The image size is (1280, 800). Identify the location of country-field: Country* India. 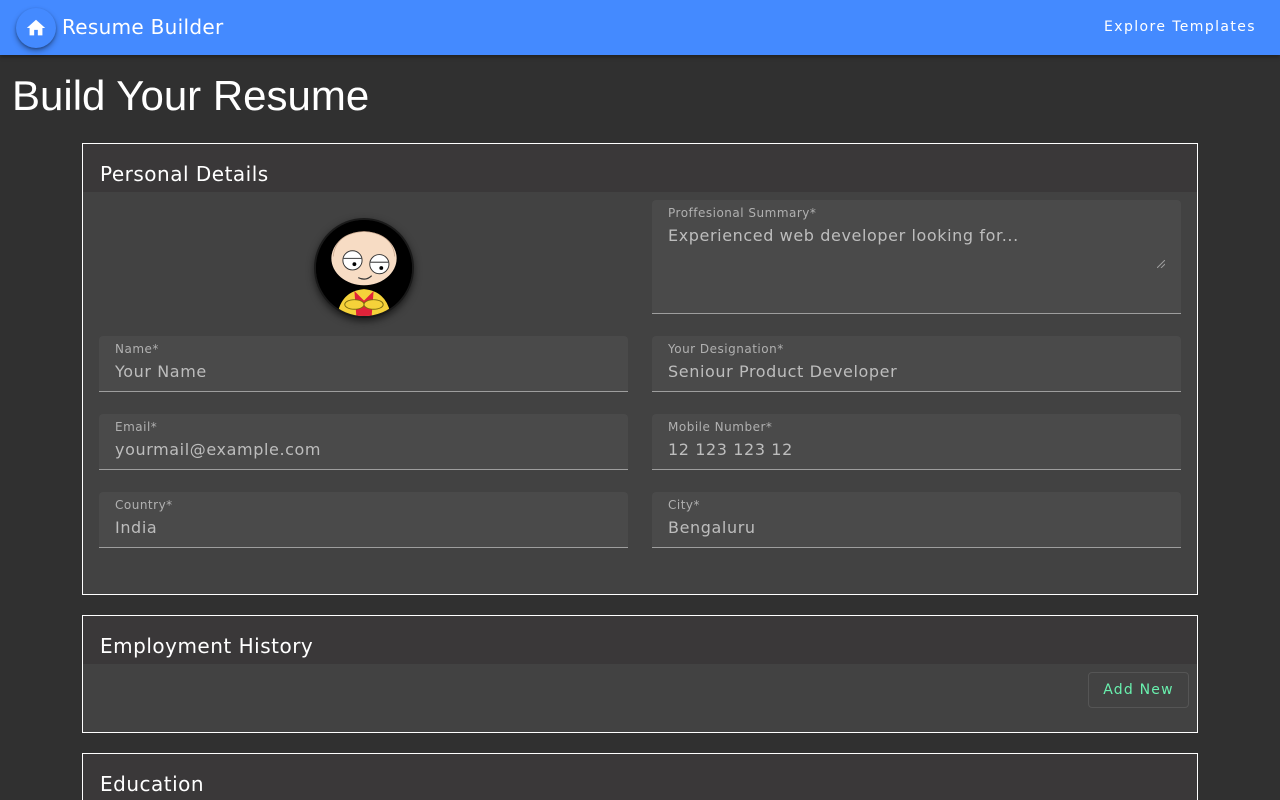
(363, 520).